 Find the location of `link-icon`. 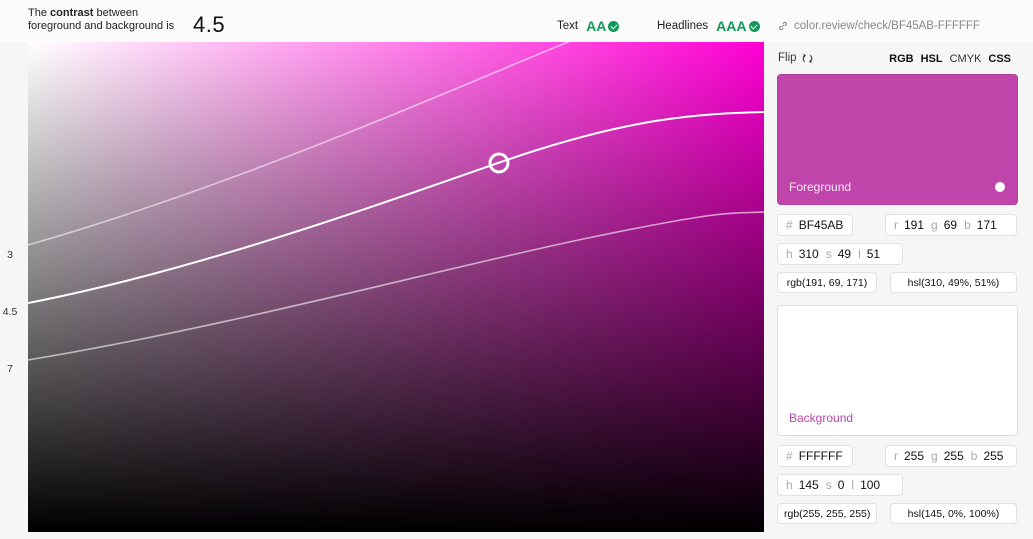

link-icon is located at coordinates (783, 26).